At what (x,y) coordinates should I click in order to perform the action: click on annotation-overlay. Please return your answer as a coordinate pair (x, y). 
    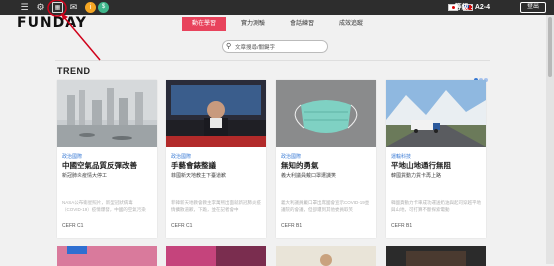
    Looking at the image, I should click on (74, 30).